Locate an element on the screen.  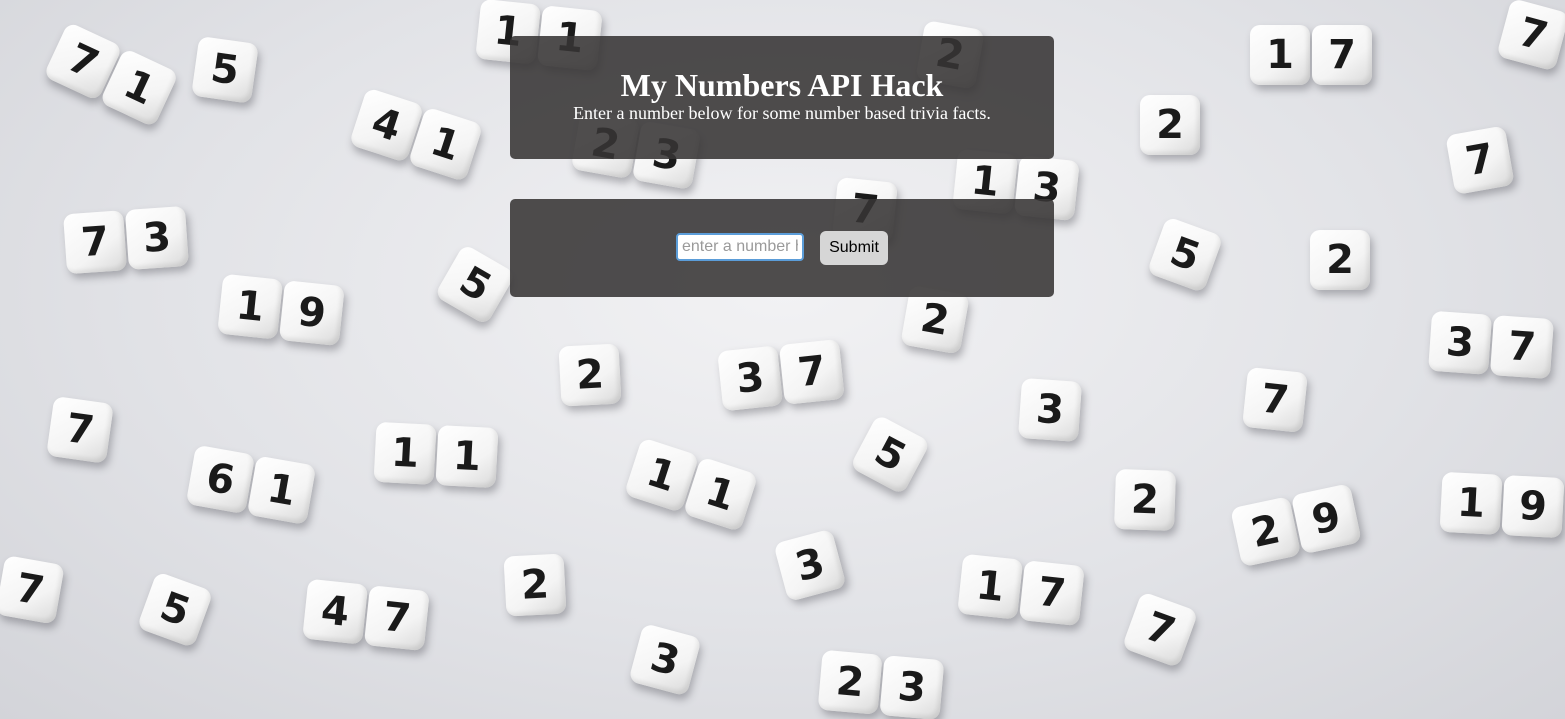
number-bead: 23 is located at coordinates (882, 684).